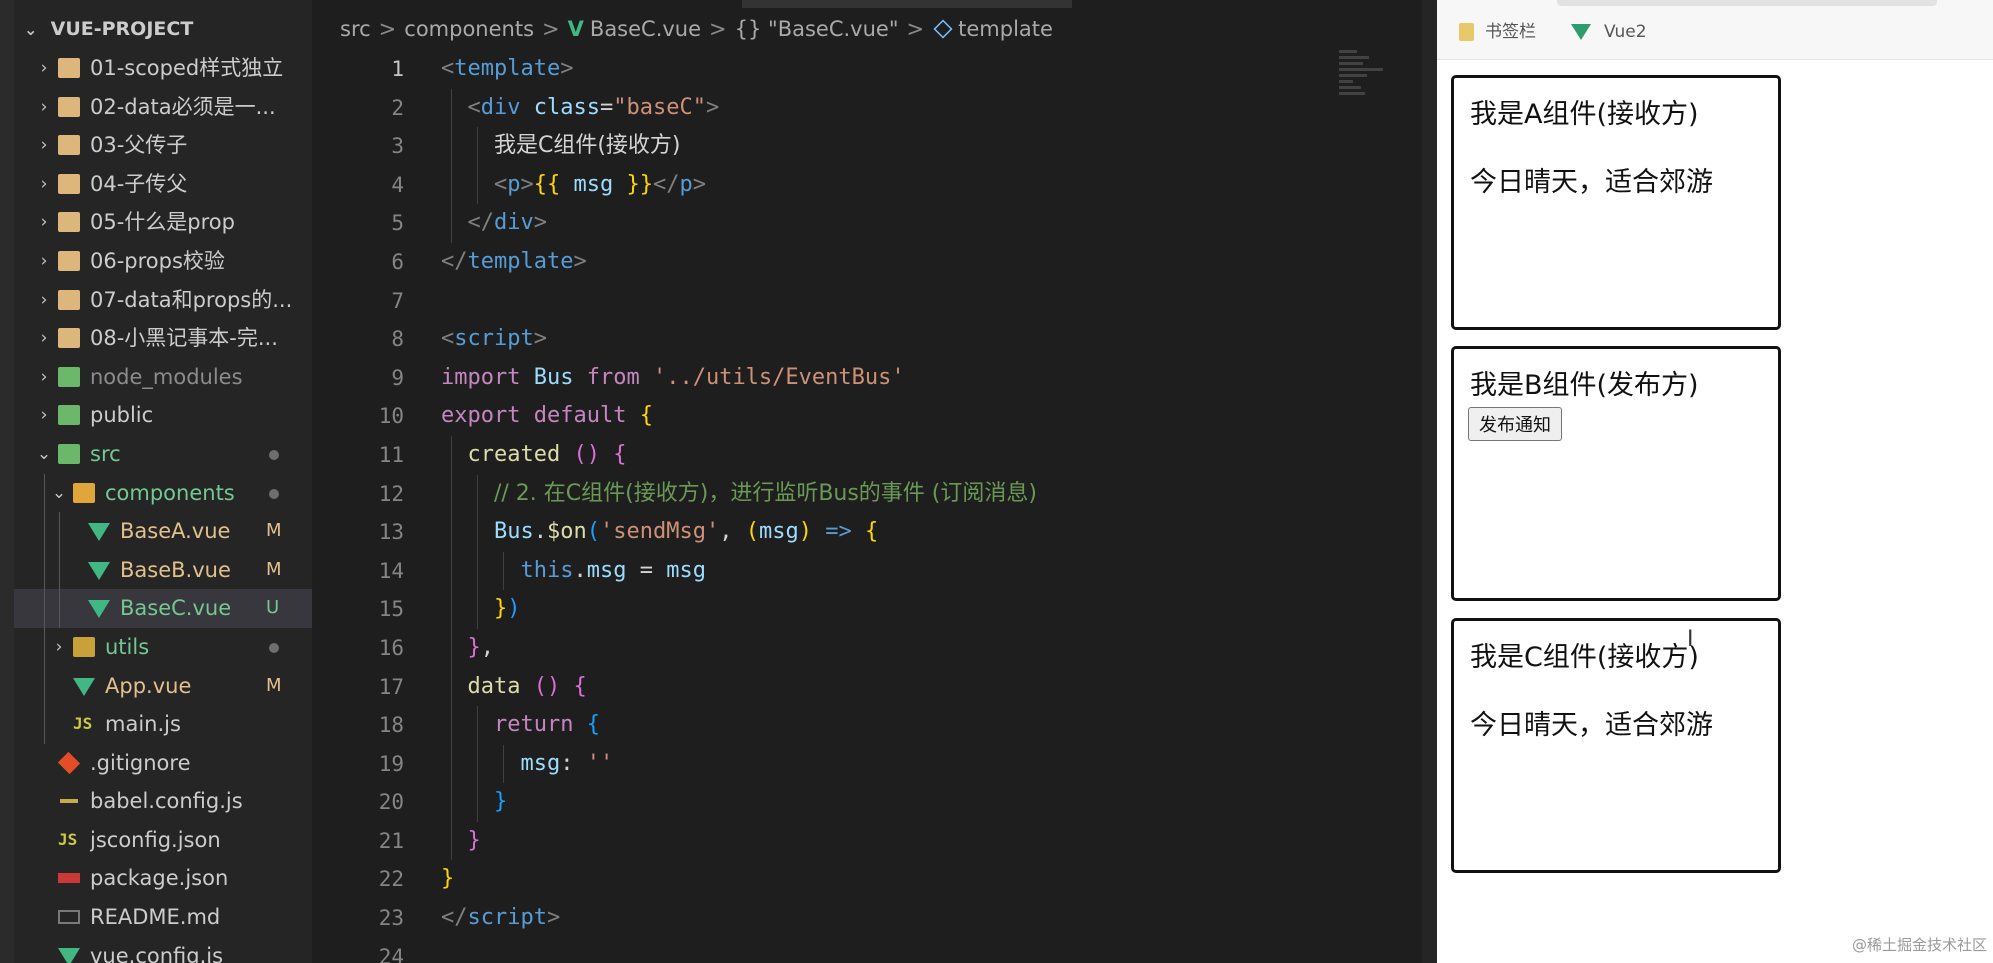  I want to click on tree-item: .gitignore, so click(163, 763).